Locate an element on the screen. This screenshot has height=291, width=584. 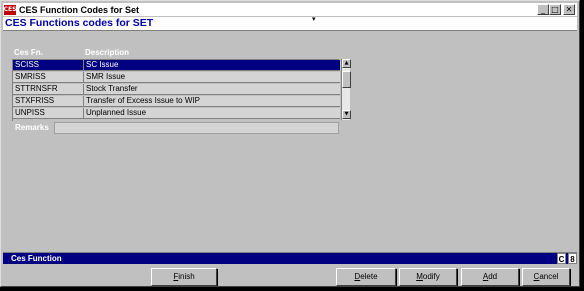
modify-mnemonic: M is located at coordinates (419, 276).